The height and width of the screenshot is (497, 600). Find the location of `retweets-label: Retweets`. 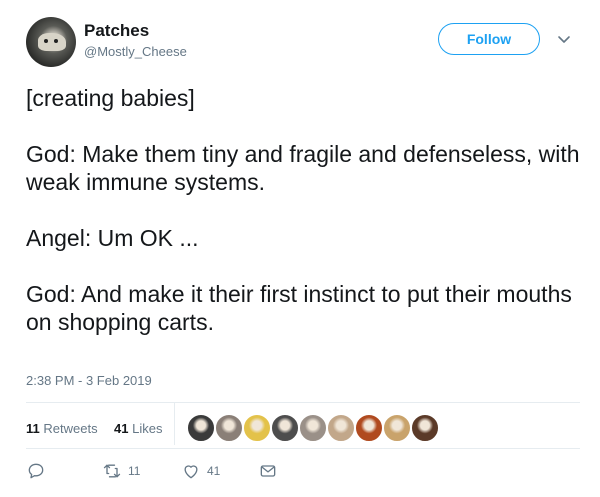

retweets-label: Retweets is located at coordinates (70, 428).